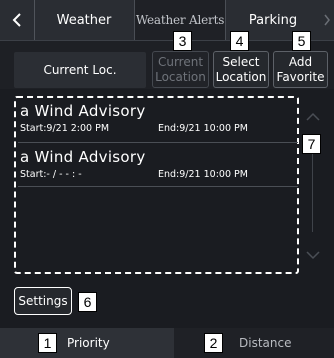  What do you see at coordinates (265, 343) in the screenshot?
I see `sort-distance-label: Distance` at bounding box center [265, 343].